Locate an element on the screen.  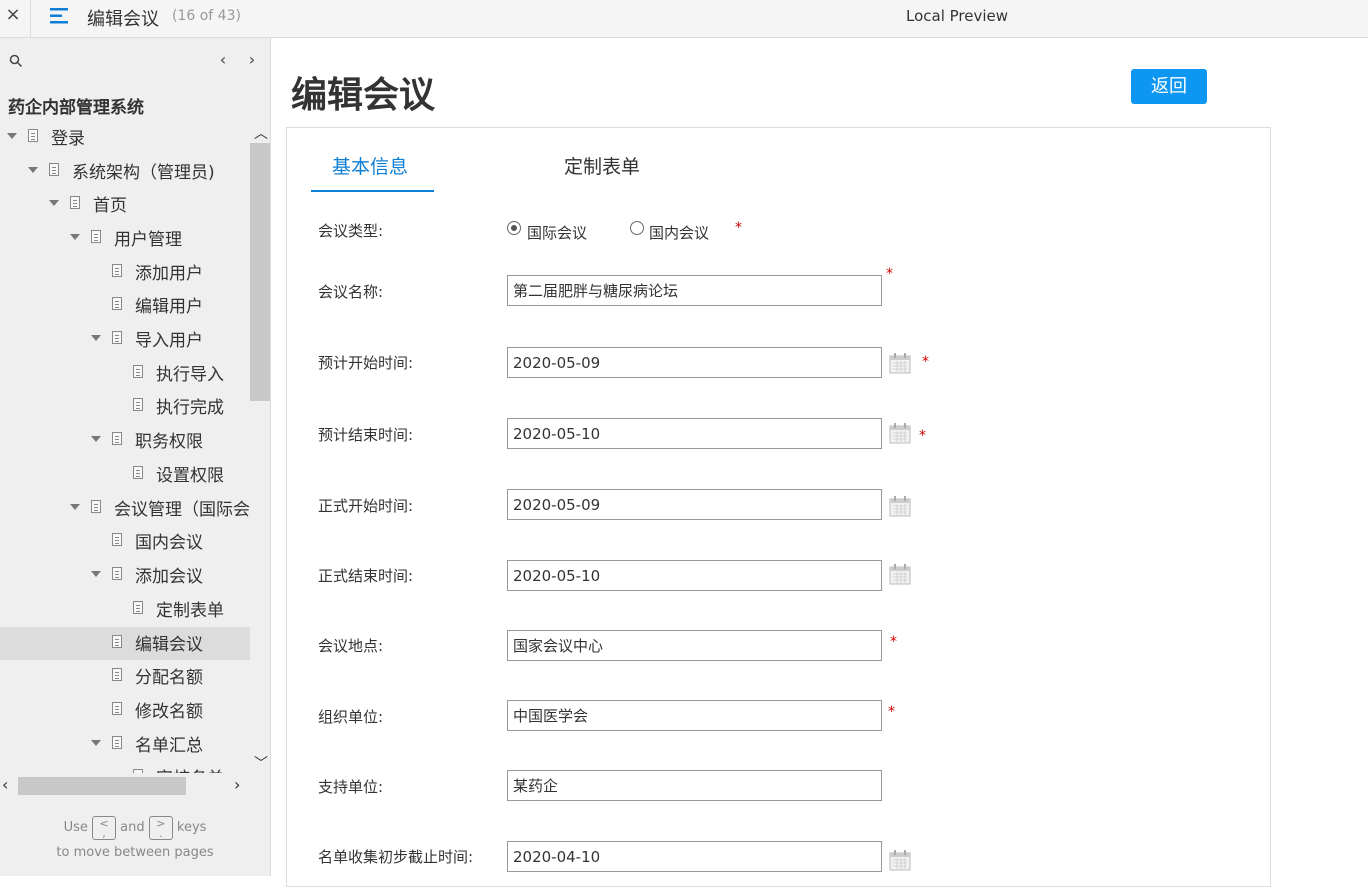
location-label: 会议地点: is located at coordinates (351, 646).